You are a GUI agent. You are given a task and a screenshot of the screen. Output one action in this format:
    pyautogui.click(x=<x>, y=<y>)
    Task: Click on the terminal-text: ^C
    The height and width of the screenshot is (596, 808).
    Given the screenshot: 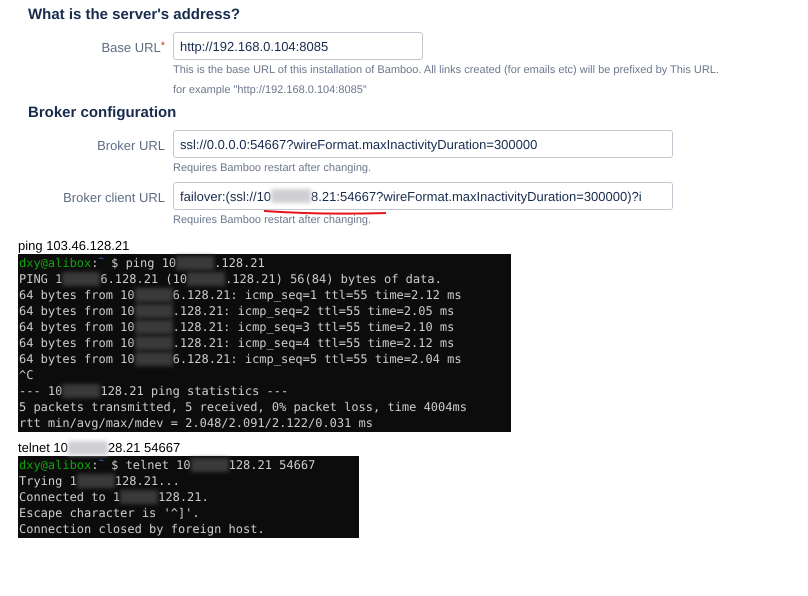 What is the action you would take?
    pyautogui.click(x=26, y=375)
    